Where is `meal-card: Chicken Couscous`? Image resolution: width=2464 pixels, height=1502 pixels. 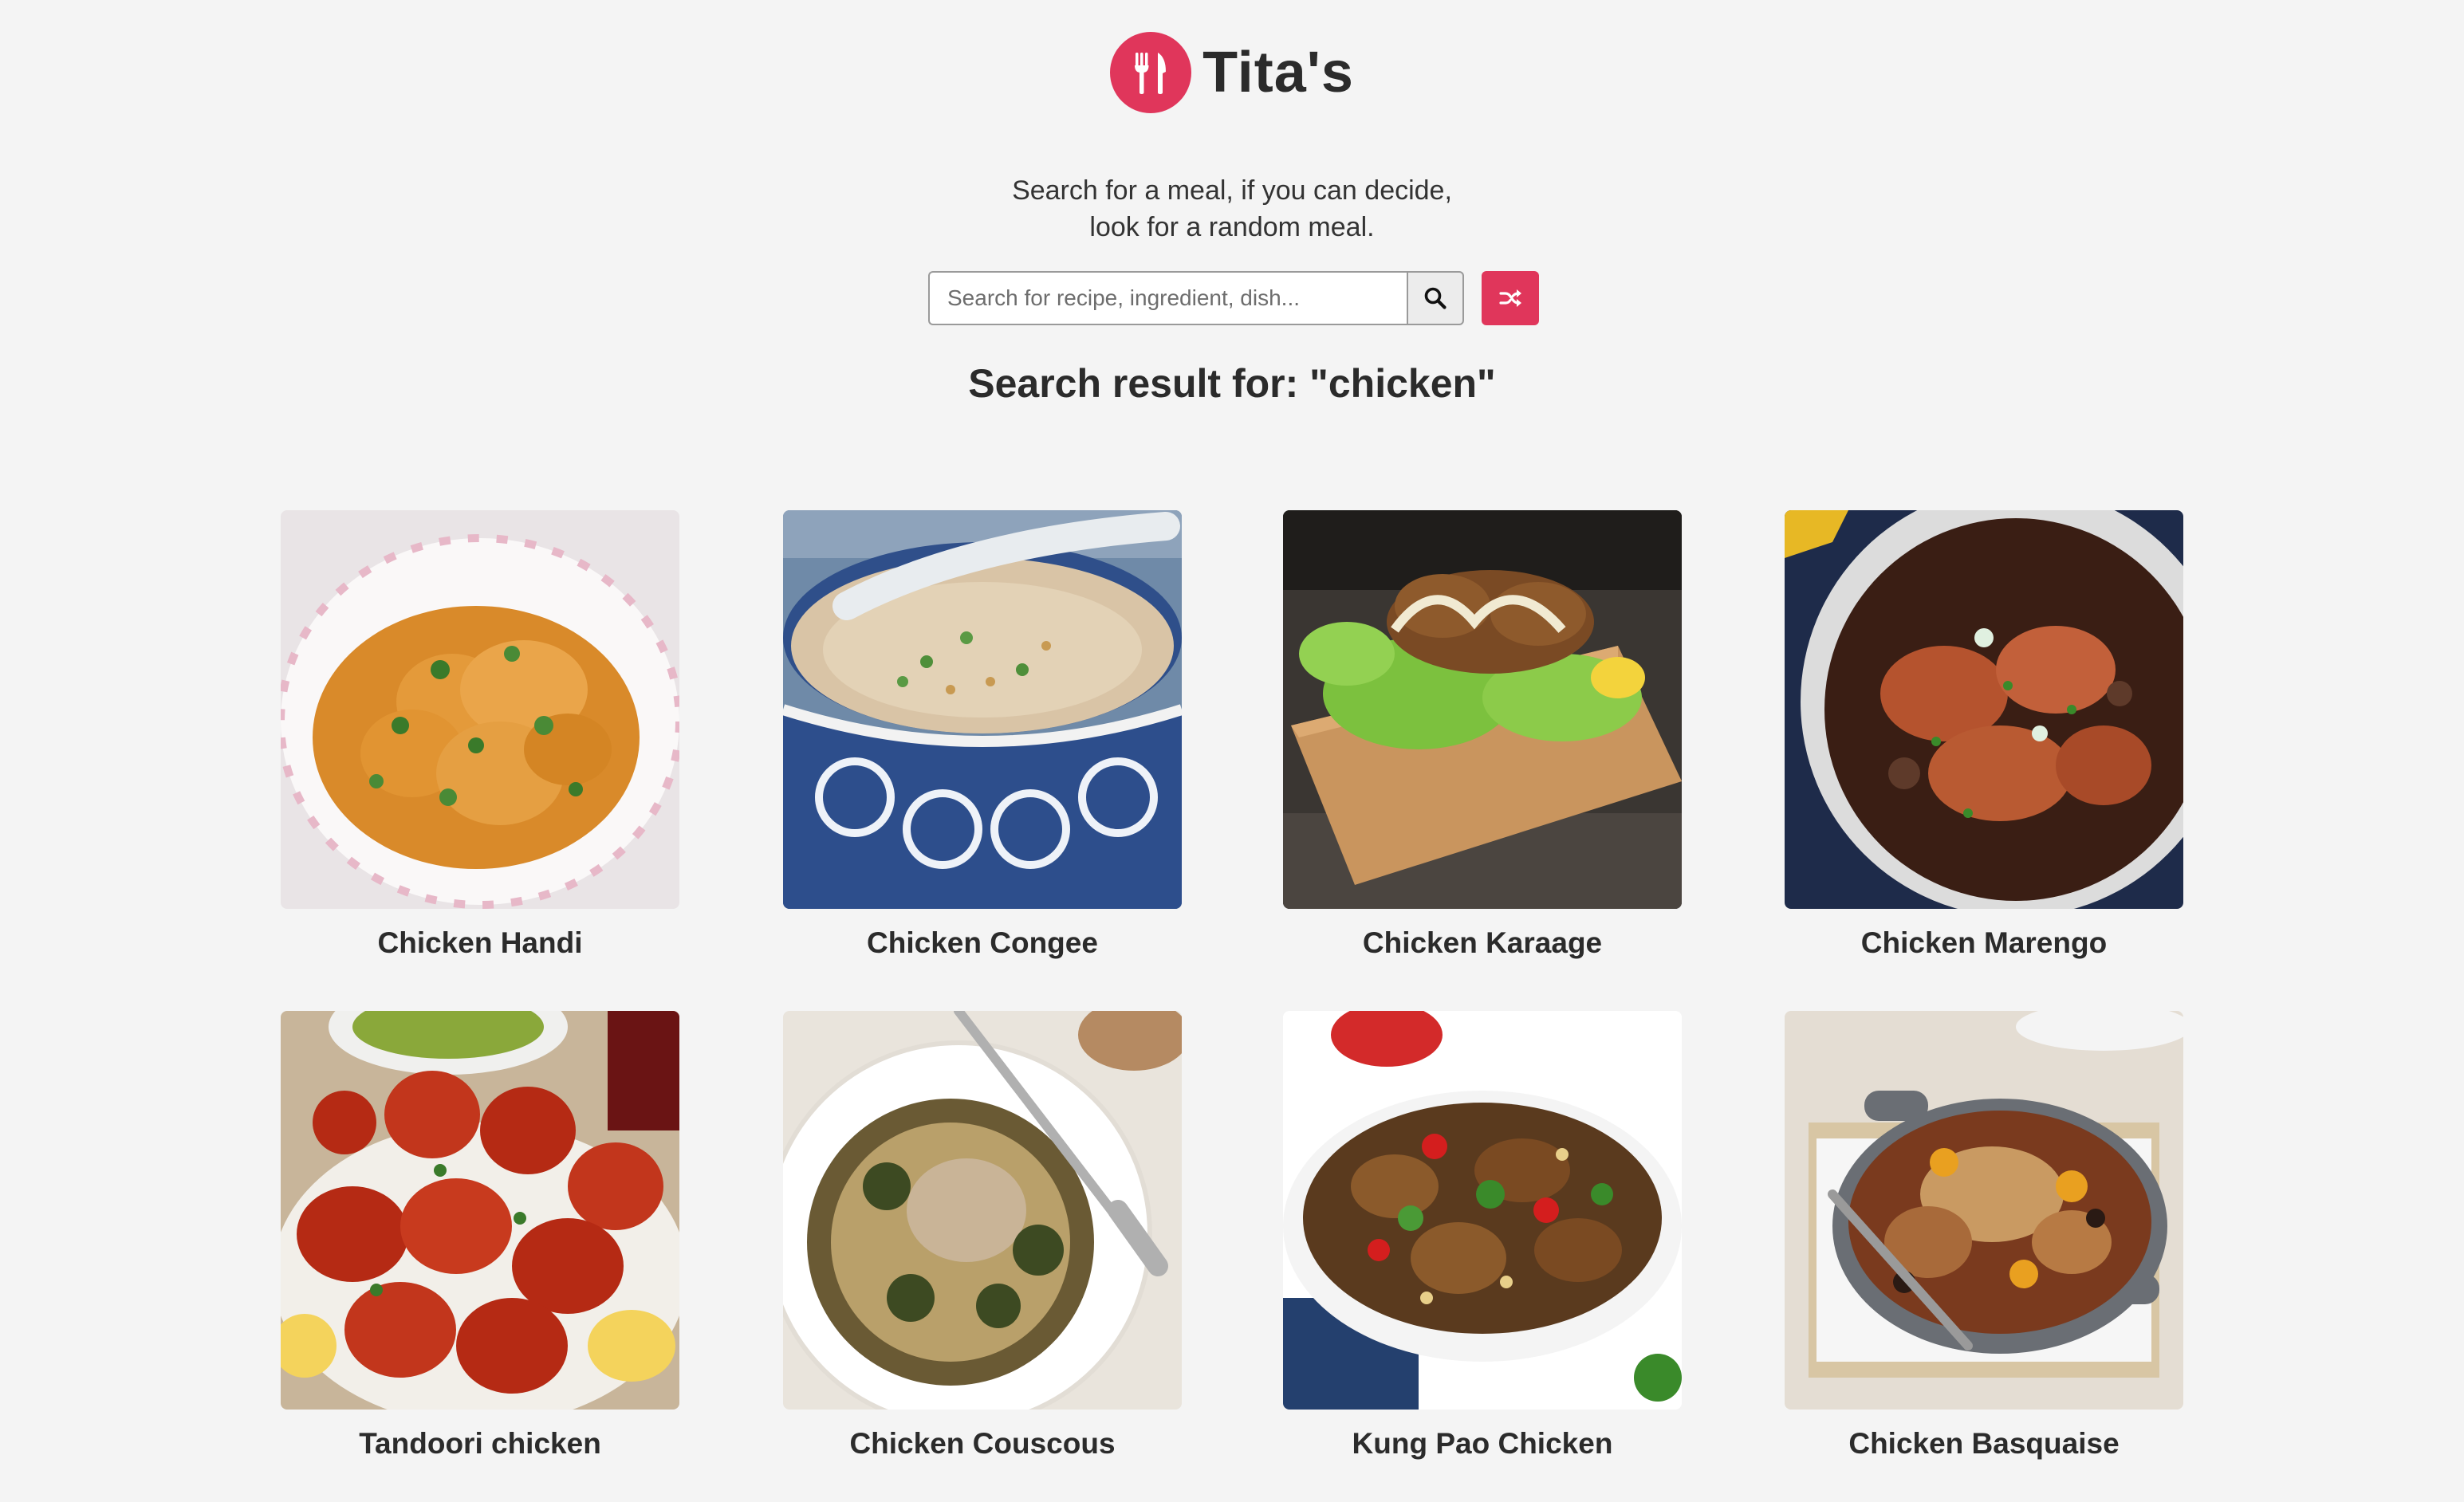 meal-card: Chicken Couscous is located at coordinates (982, 1236).